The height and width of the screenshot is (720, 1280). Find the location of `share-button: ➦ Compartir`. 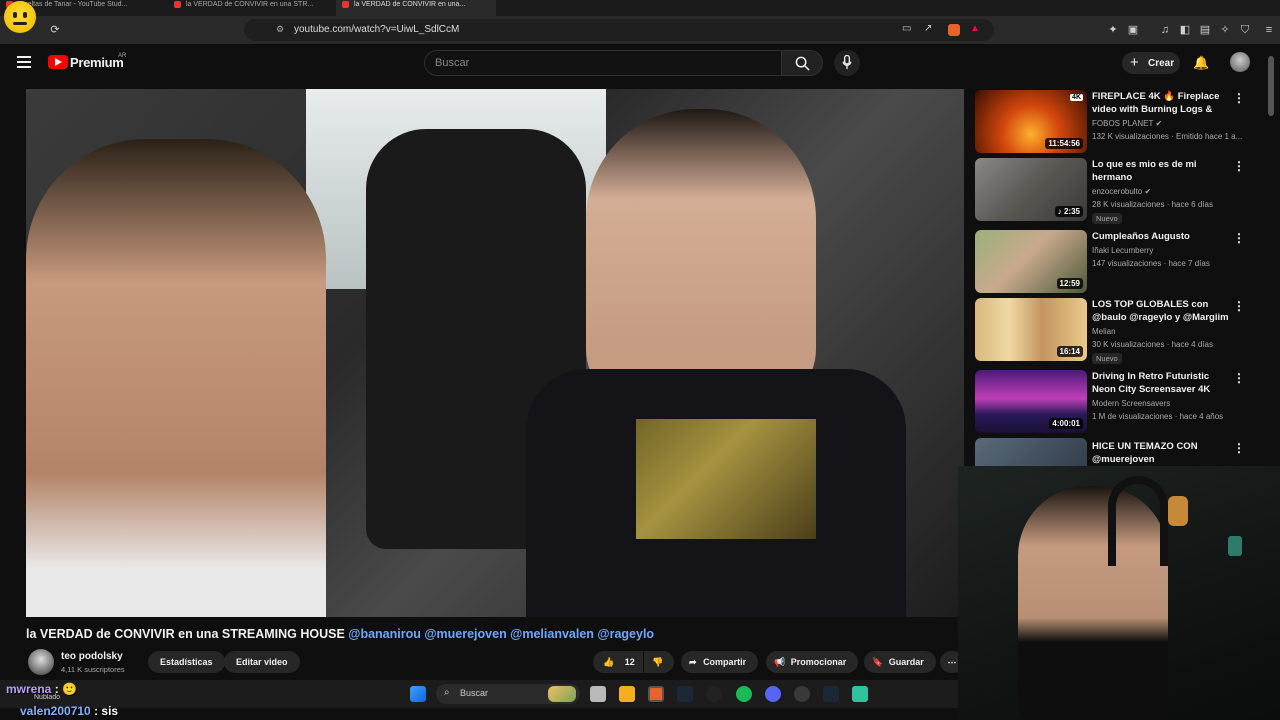

share-button: ➦ Compartir is located at coordinates (720, 662).